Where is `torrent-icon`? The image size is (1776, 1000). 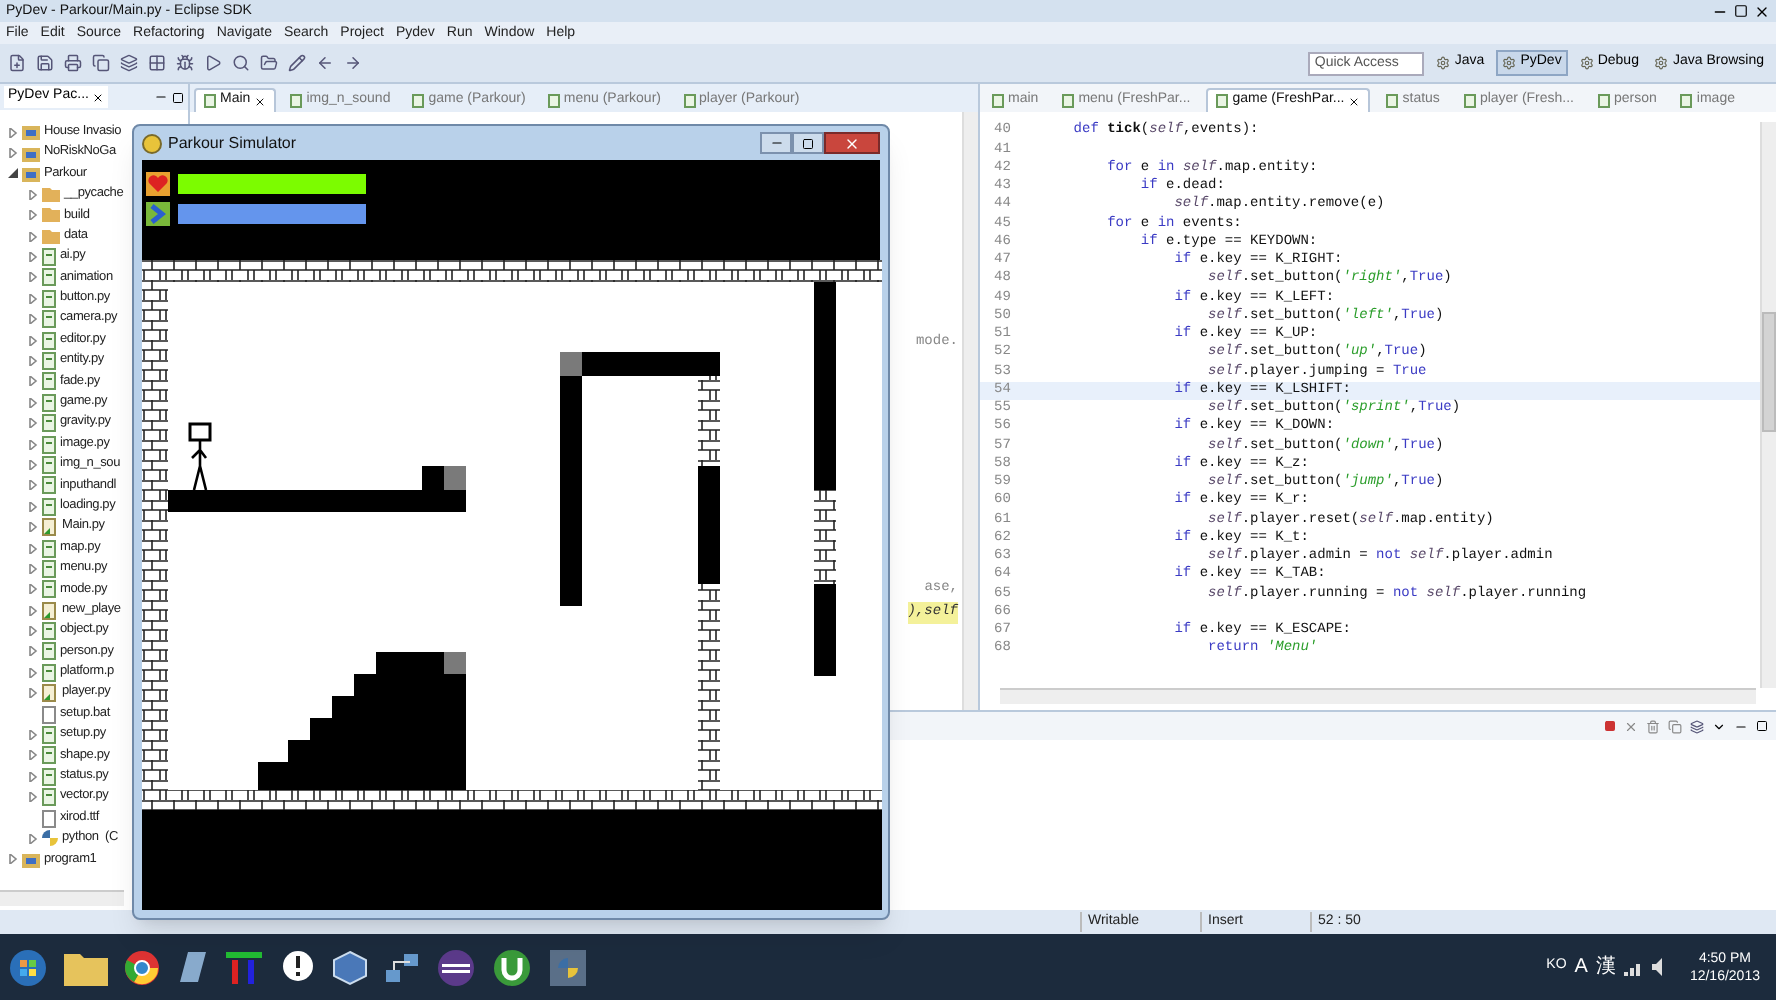
torrent-icon is located at coordinates (512, 967).